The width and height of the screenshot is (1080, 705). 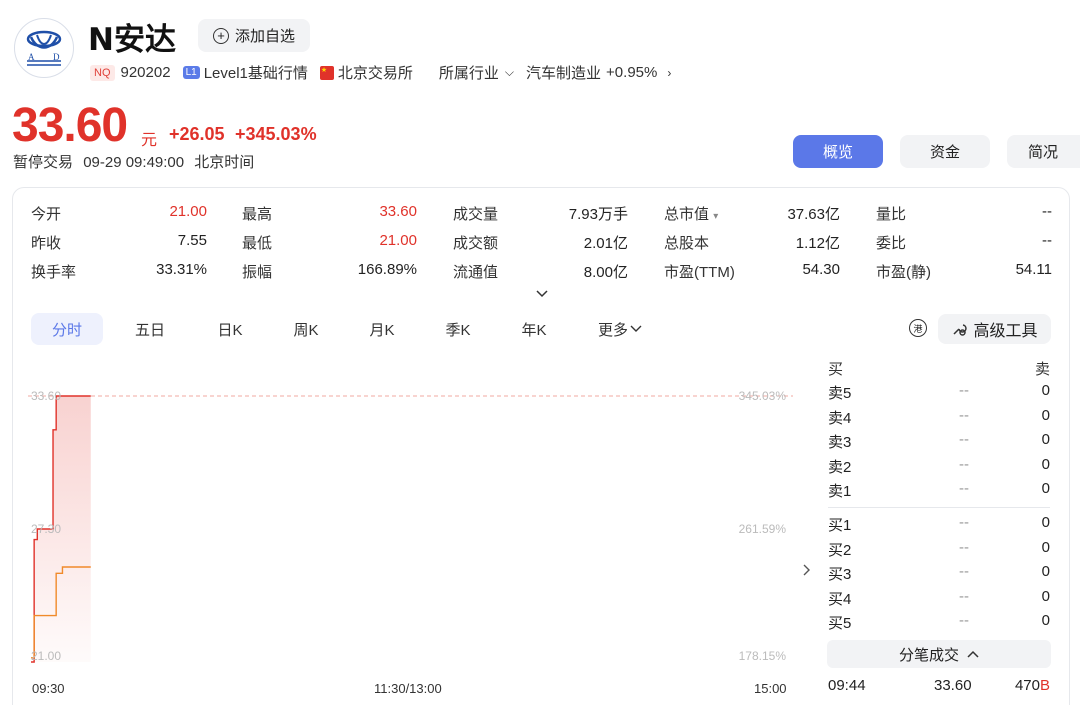 I want to click on quote-time: 09-29 09:49:00, so click(x=134, y=162).